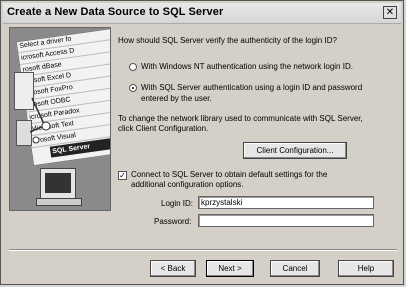  What do you see at coordinates (59, 202) in the screenshot?
I see `keyboard-icon` at bounding box center [59, 202].